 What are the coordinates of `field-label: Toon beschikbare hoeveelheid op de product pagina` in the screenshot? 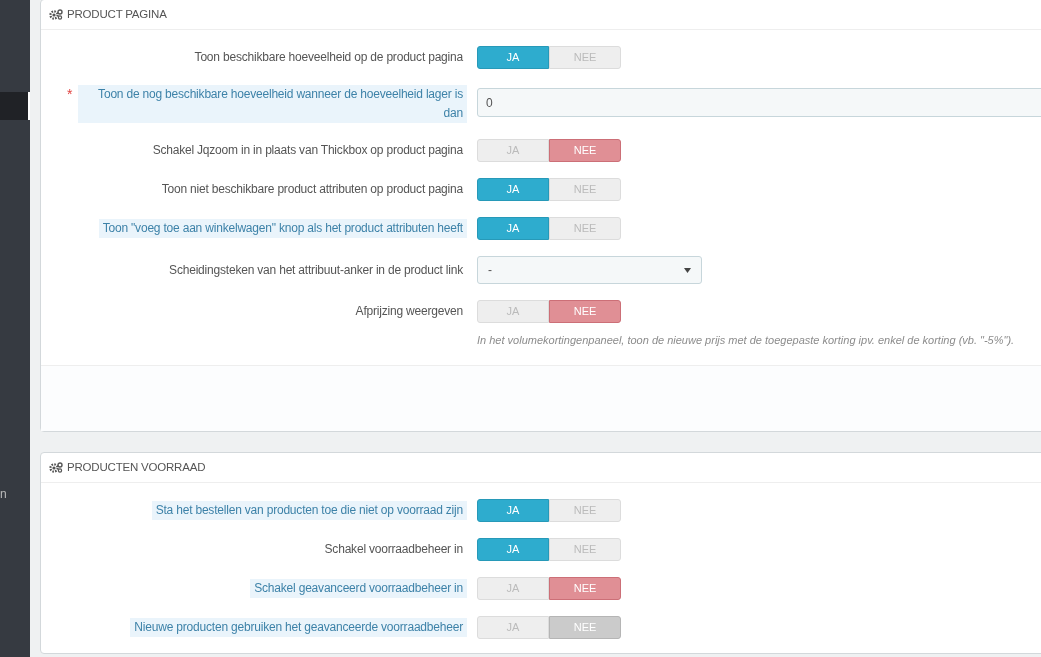 It's located at (328, 57).